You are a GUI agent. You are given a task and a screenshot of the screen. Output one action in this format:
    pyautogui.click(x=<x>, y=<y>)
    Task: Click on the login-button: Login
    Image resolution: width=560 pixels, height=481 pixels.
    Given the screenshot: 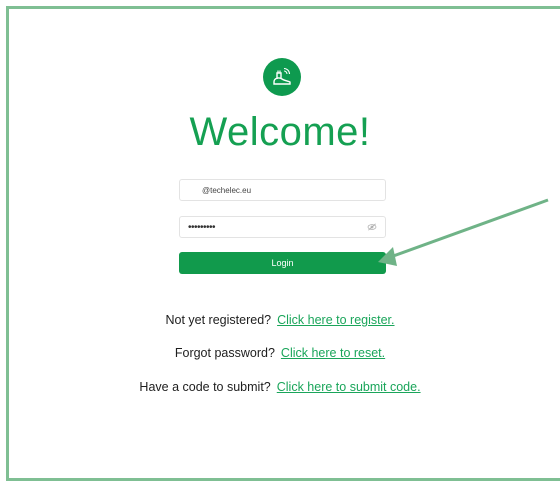 What is the action you would take?
    pyautogui.click(x=282, y=263)
    